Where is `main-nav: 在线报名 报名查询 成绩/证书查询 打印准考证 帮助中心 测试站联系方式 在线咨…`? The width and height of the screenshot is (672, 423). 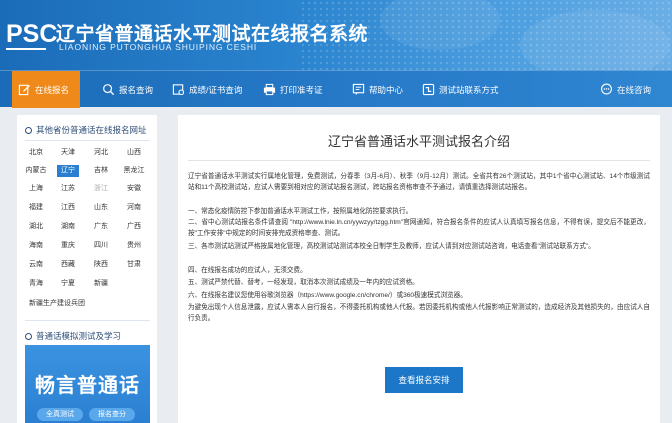
main-nav: 在线报名 报名查询 成绩/证书查询 打印准考证 帮助中心 测试站联系方式 在线咨… is located at coordinates (336, 89).